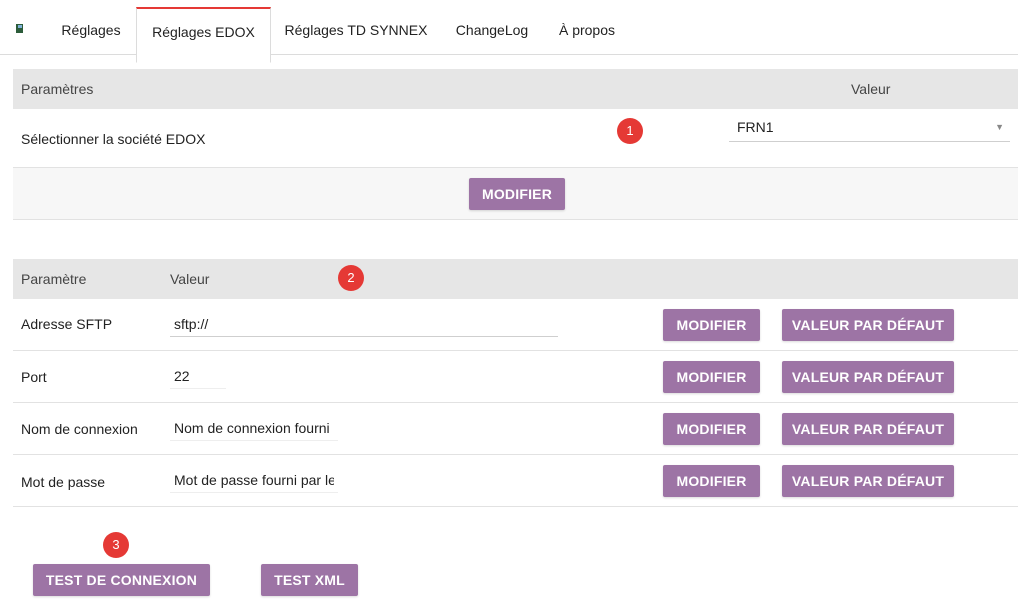  I want to click on sftp-address-default-button: VALEUR PAR DÉFAUT, so click(868, 325).